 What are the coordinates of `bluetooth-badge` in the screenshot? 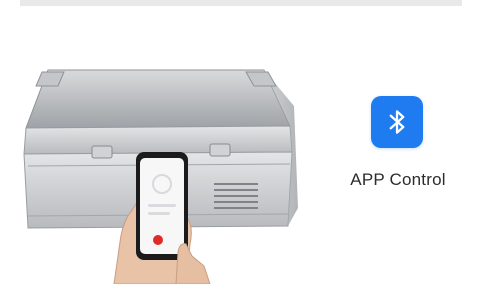 It's located at (397, 122).